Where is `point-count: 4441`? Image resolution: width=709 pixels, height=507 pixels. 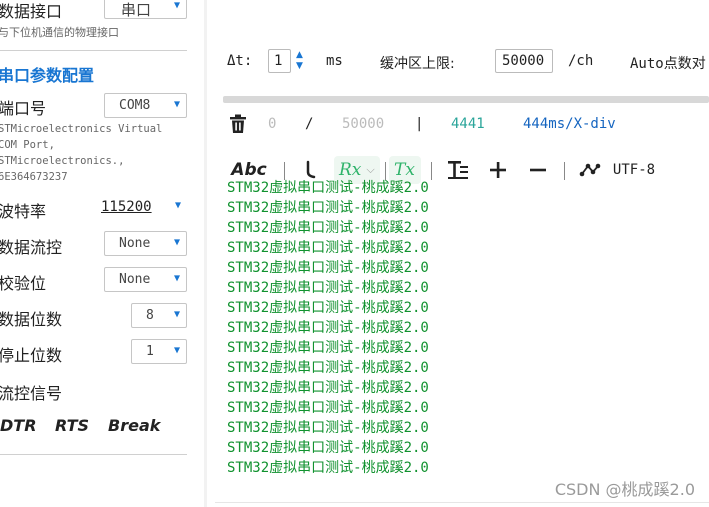 point-count: 4441 is located at coordinates (468, 124).